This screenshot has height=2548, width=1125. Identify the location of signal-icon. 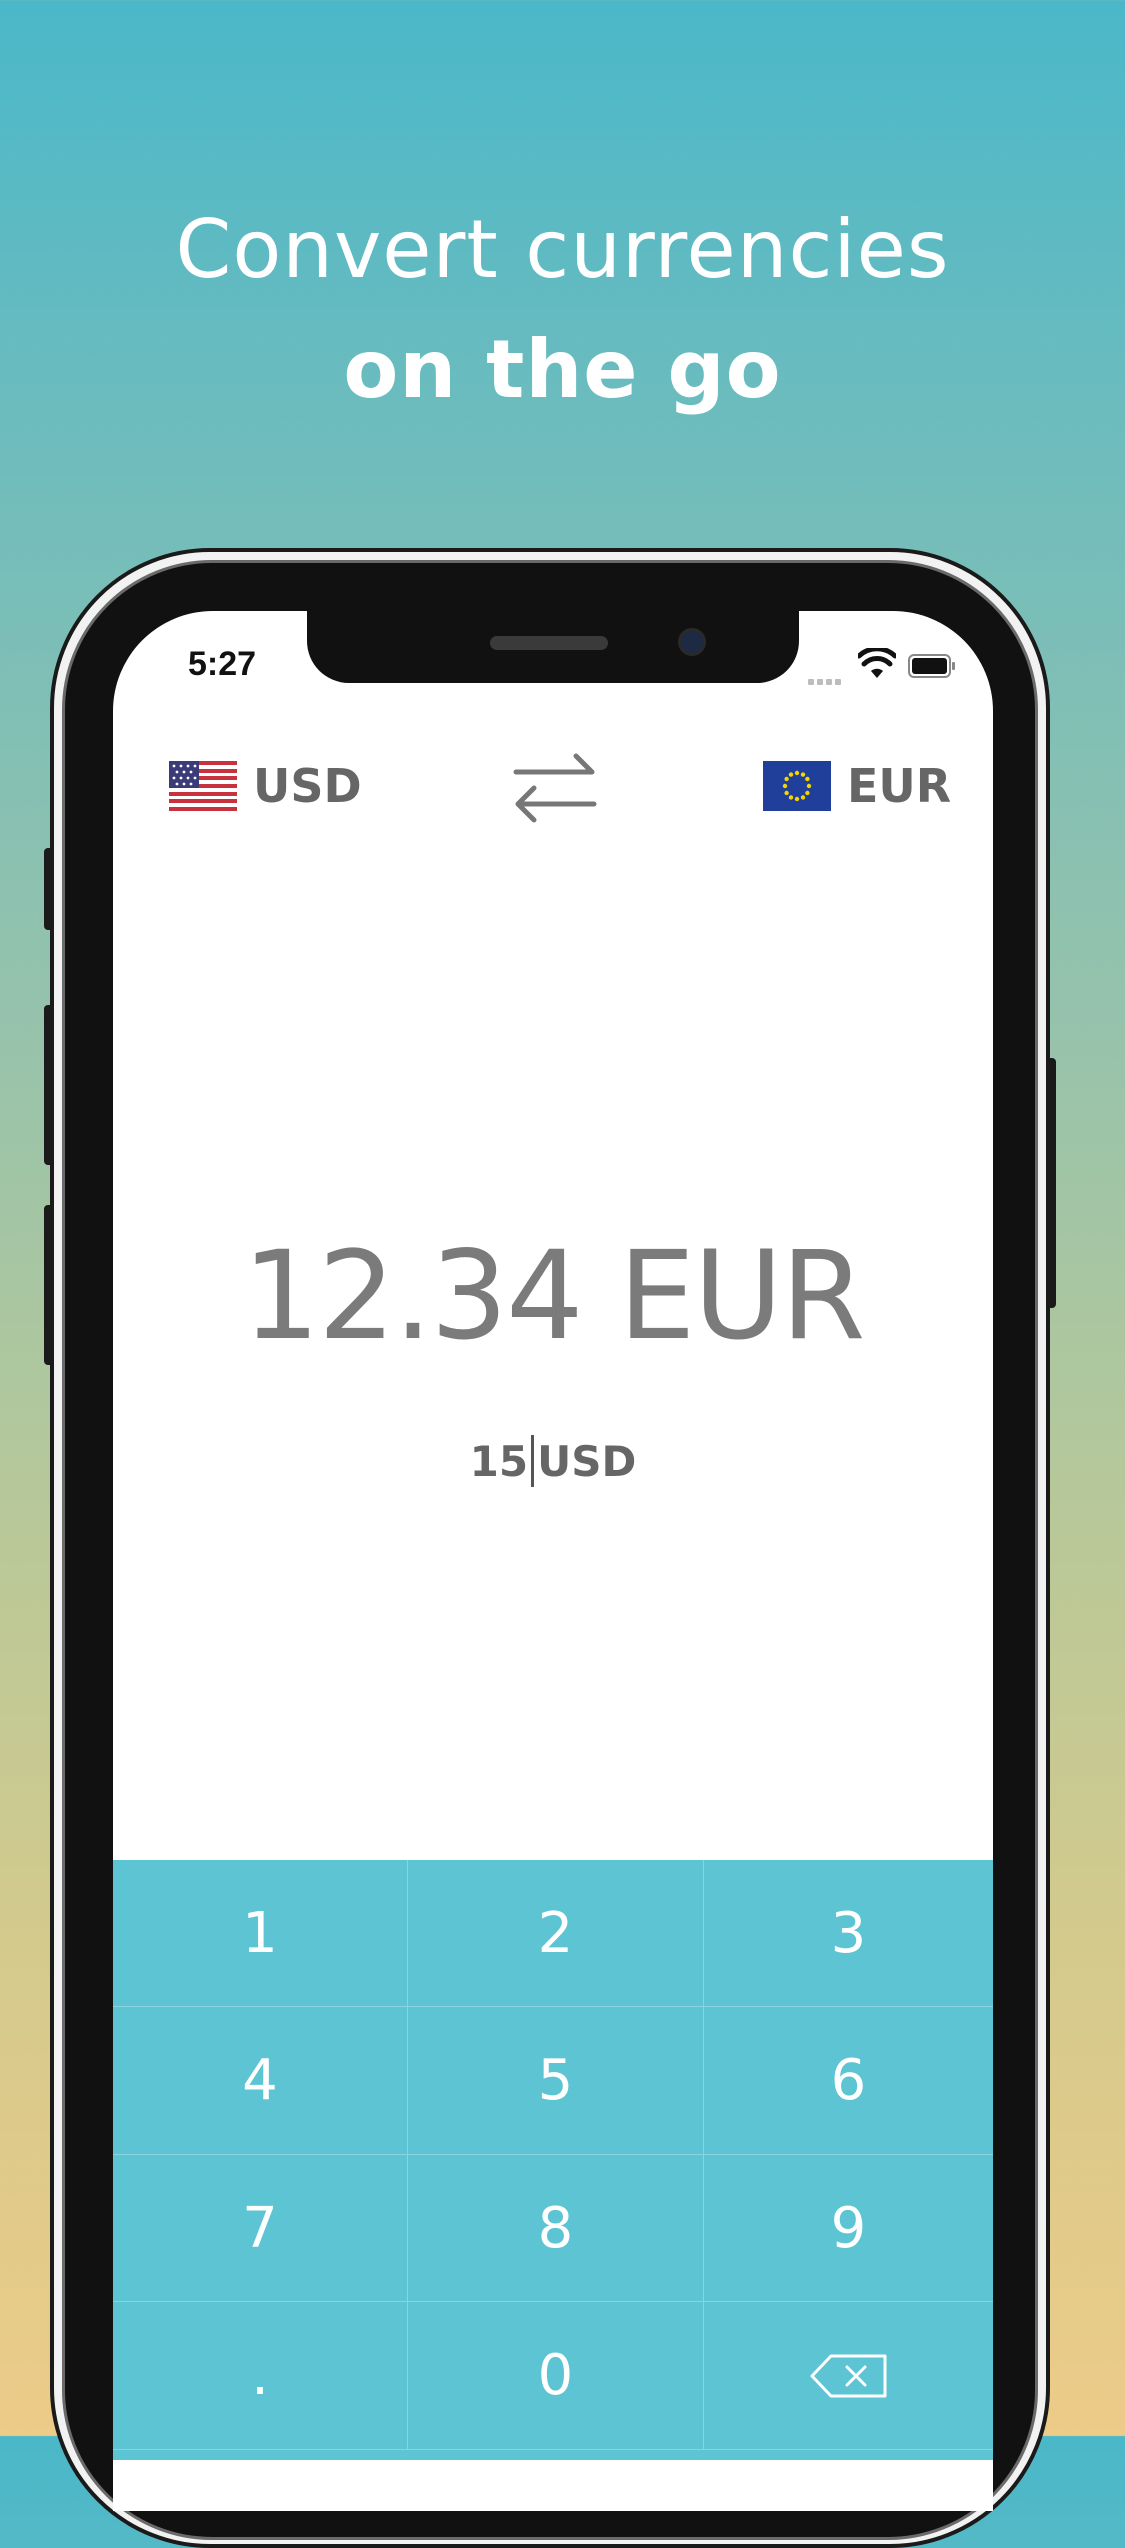
(826, 681).